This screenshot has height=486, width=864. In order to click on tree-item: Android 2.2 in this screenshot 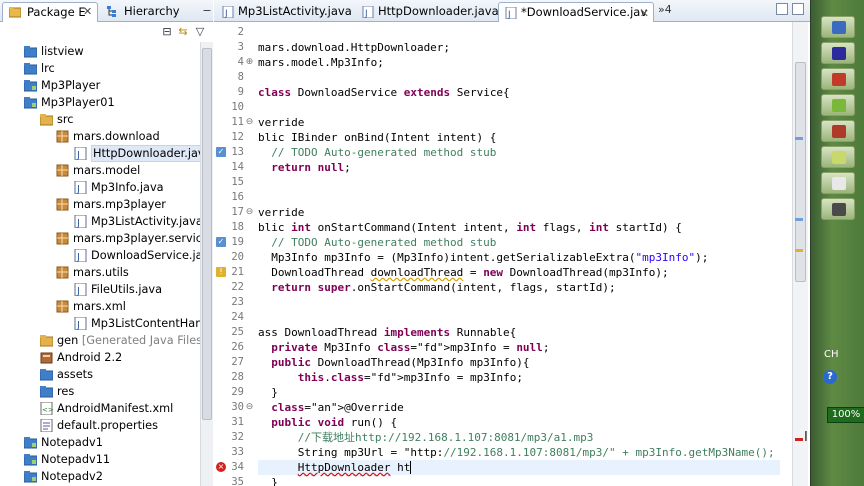, I will do `click(100, 357)`.